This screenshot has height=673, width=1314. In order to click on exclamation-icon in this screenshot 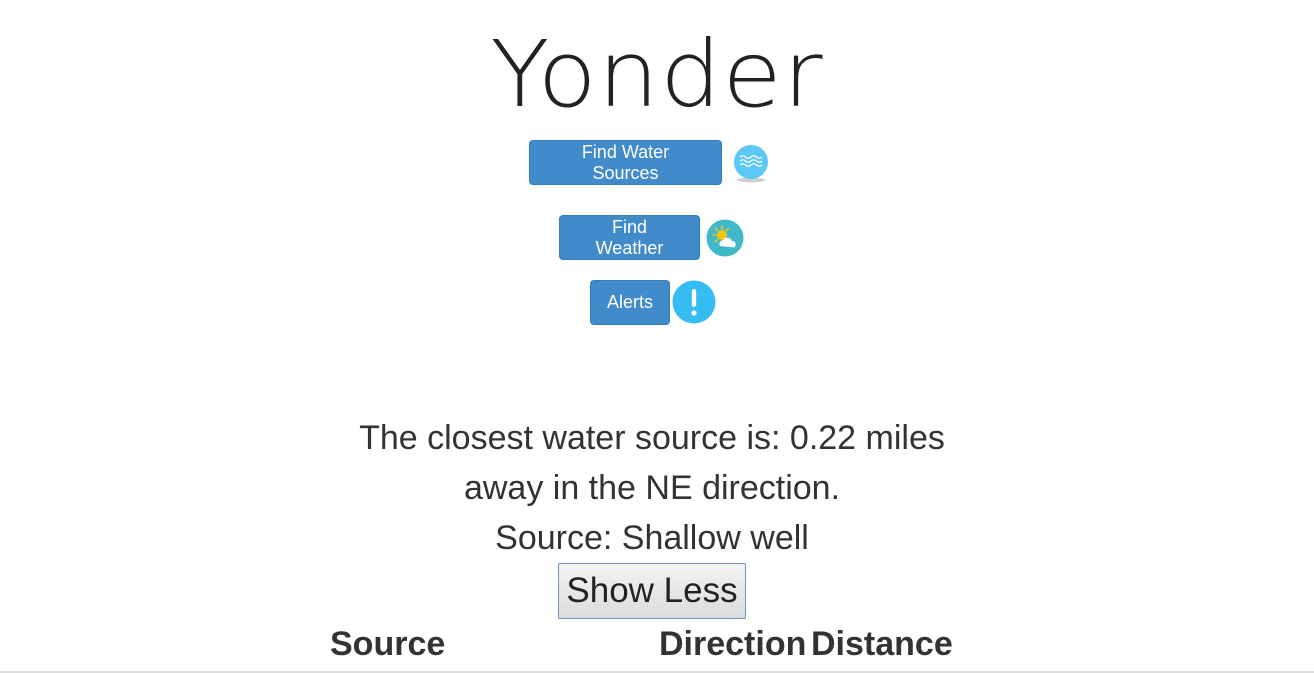, I will do `click(694, 302)`.